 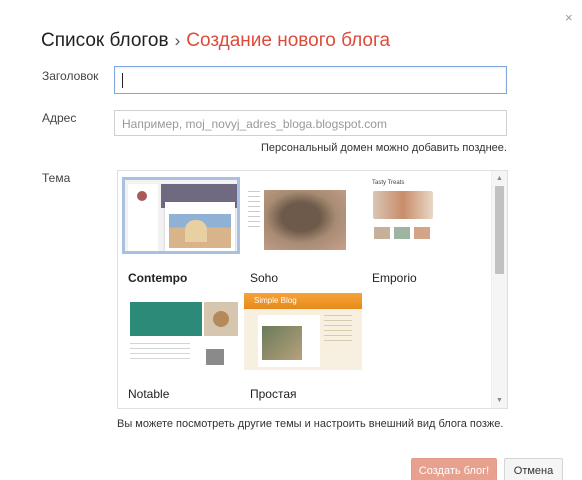 I want to click on close-icon: ×, so click(x=569, y=17).